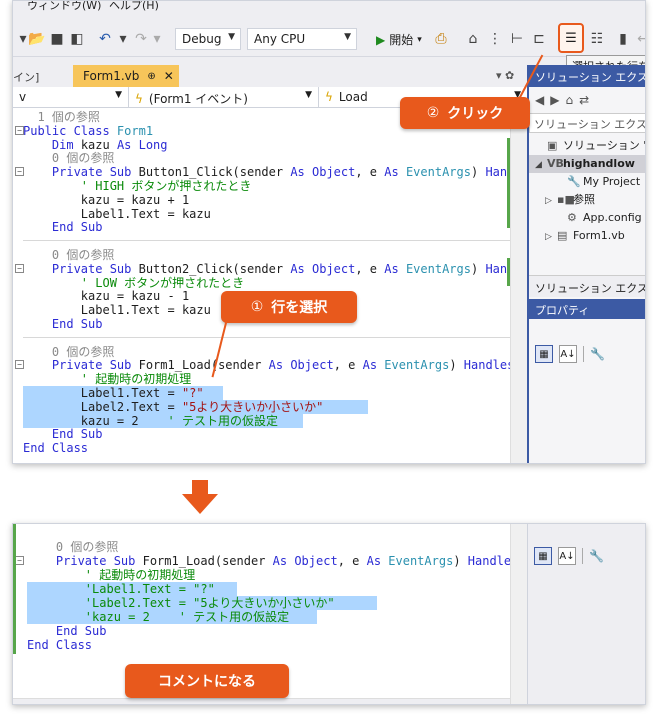  What do you see at coordinates (505, 75) in the screenshot?
I see `tab-options-icon: ▾ ✿` at bounding box center [505, 75].